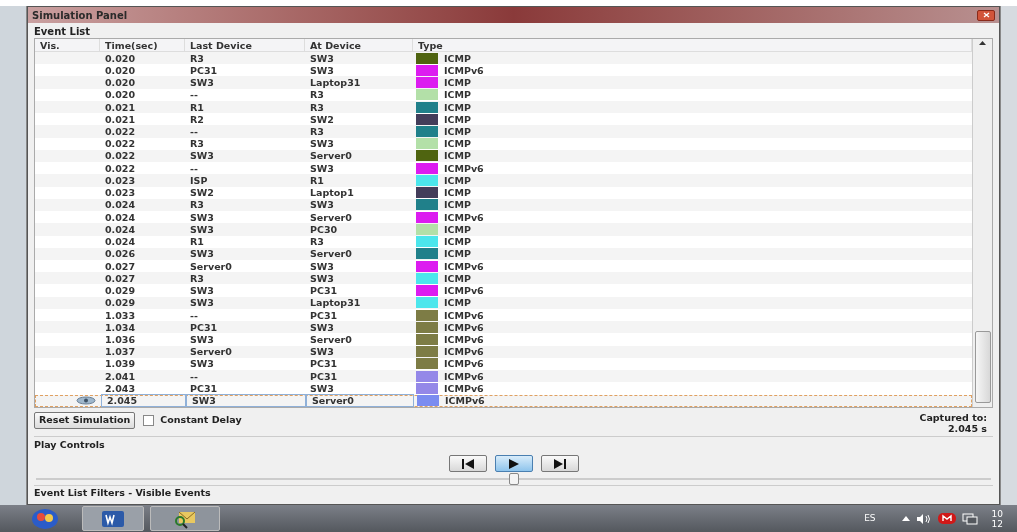 The height and width of the screenshot is (532, 1017). I want to click on table-cell-text: 0.023, so click(120, 180).